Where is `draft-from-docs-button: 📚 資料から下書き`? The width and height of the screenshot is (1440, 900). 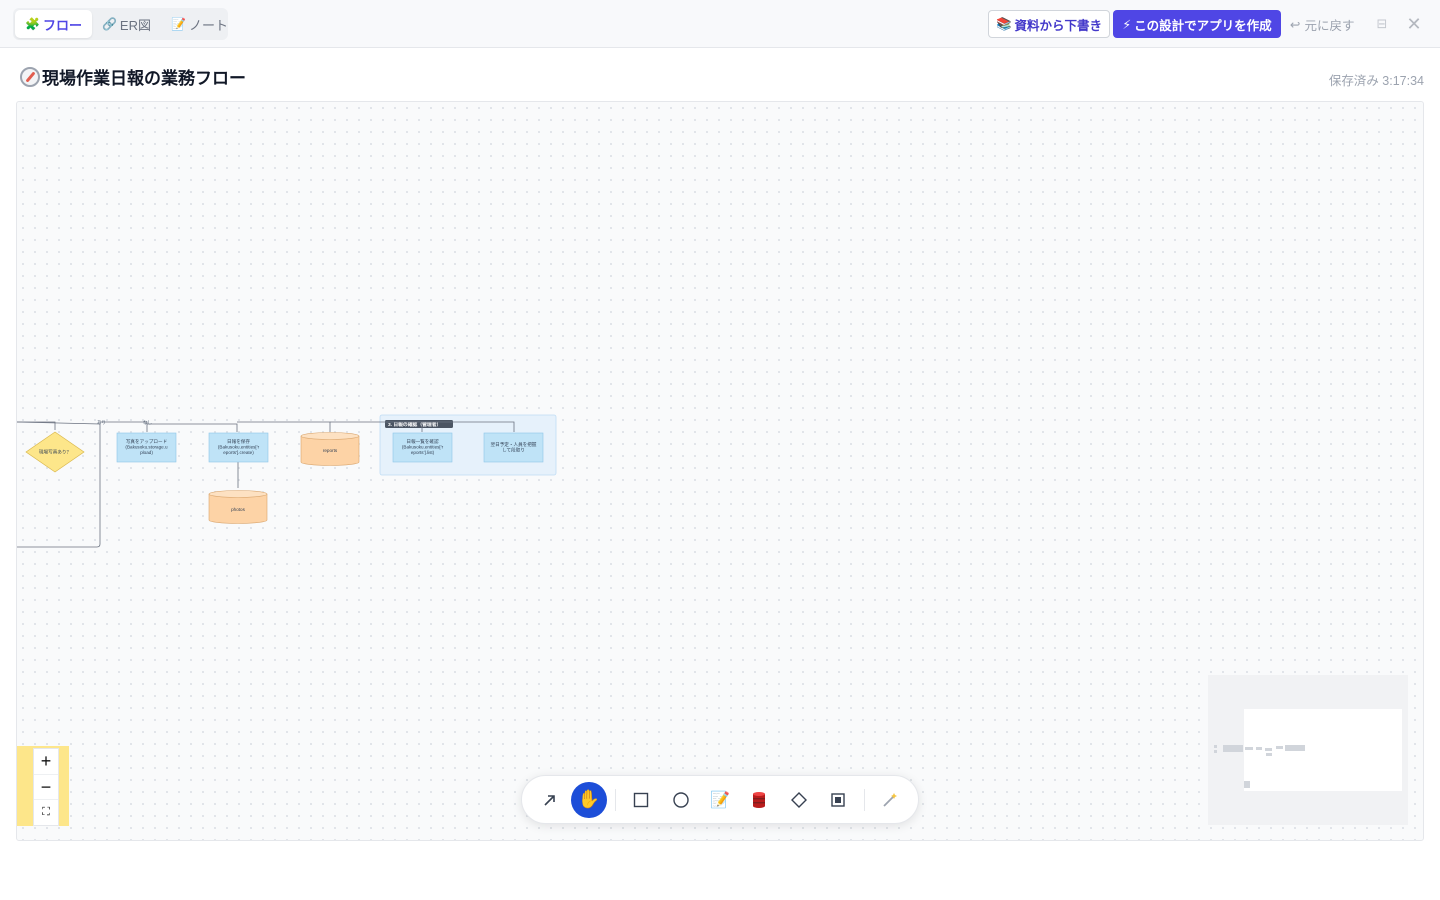 draft-from-docs-button: 📚 資料から下書き is located at coordinates (1049, 24).